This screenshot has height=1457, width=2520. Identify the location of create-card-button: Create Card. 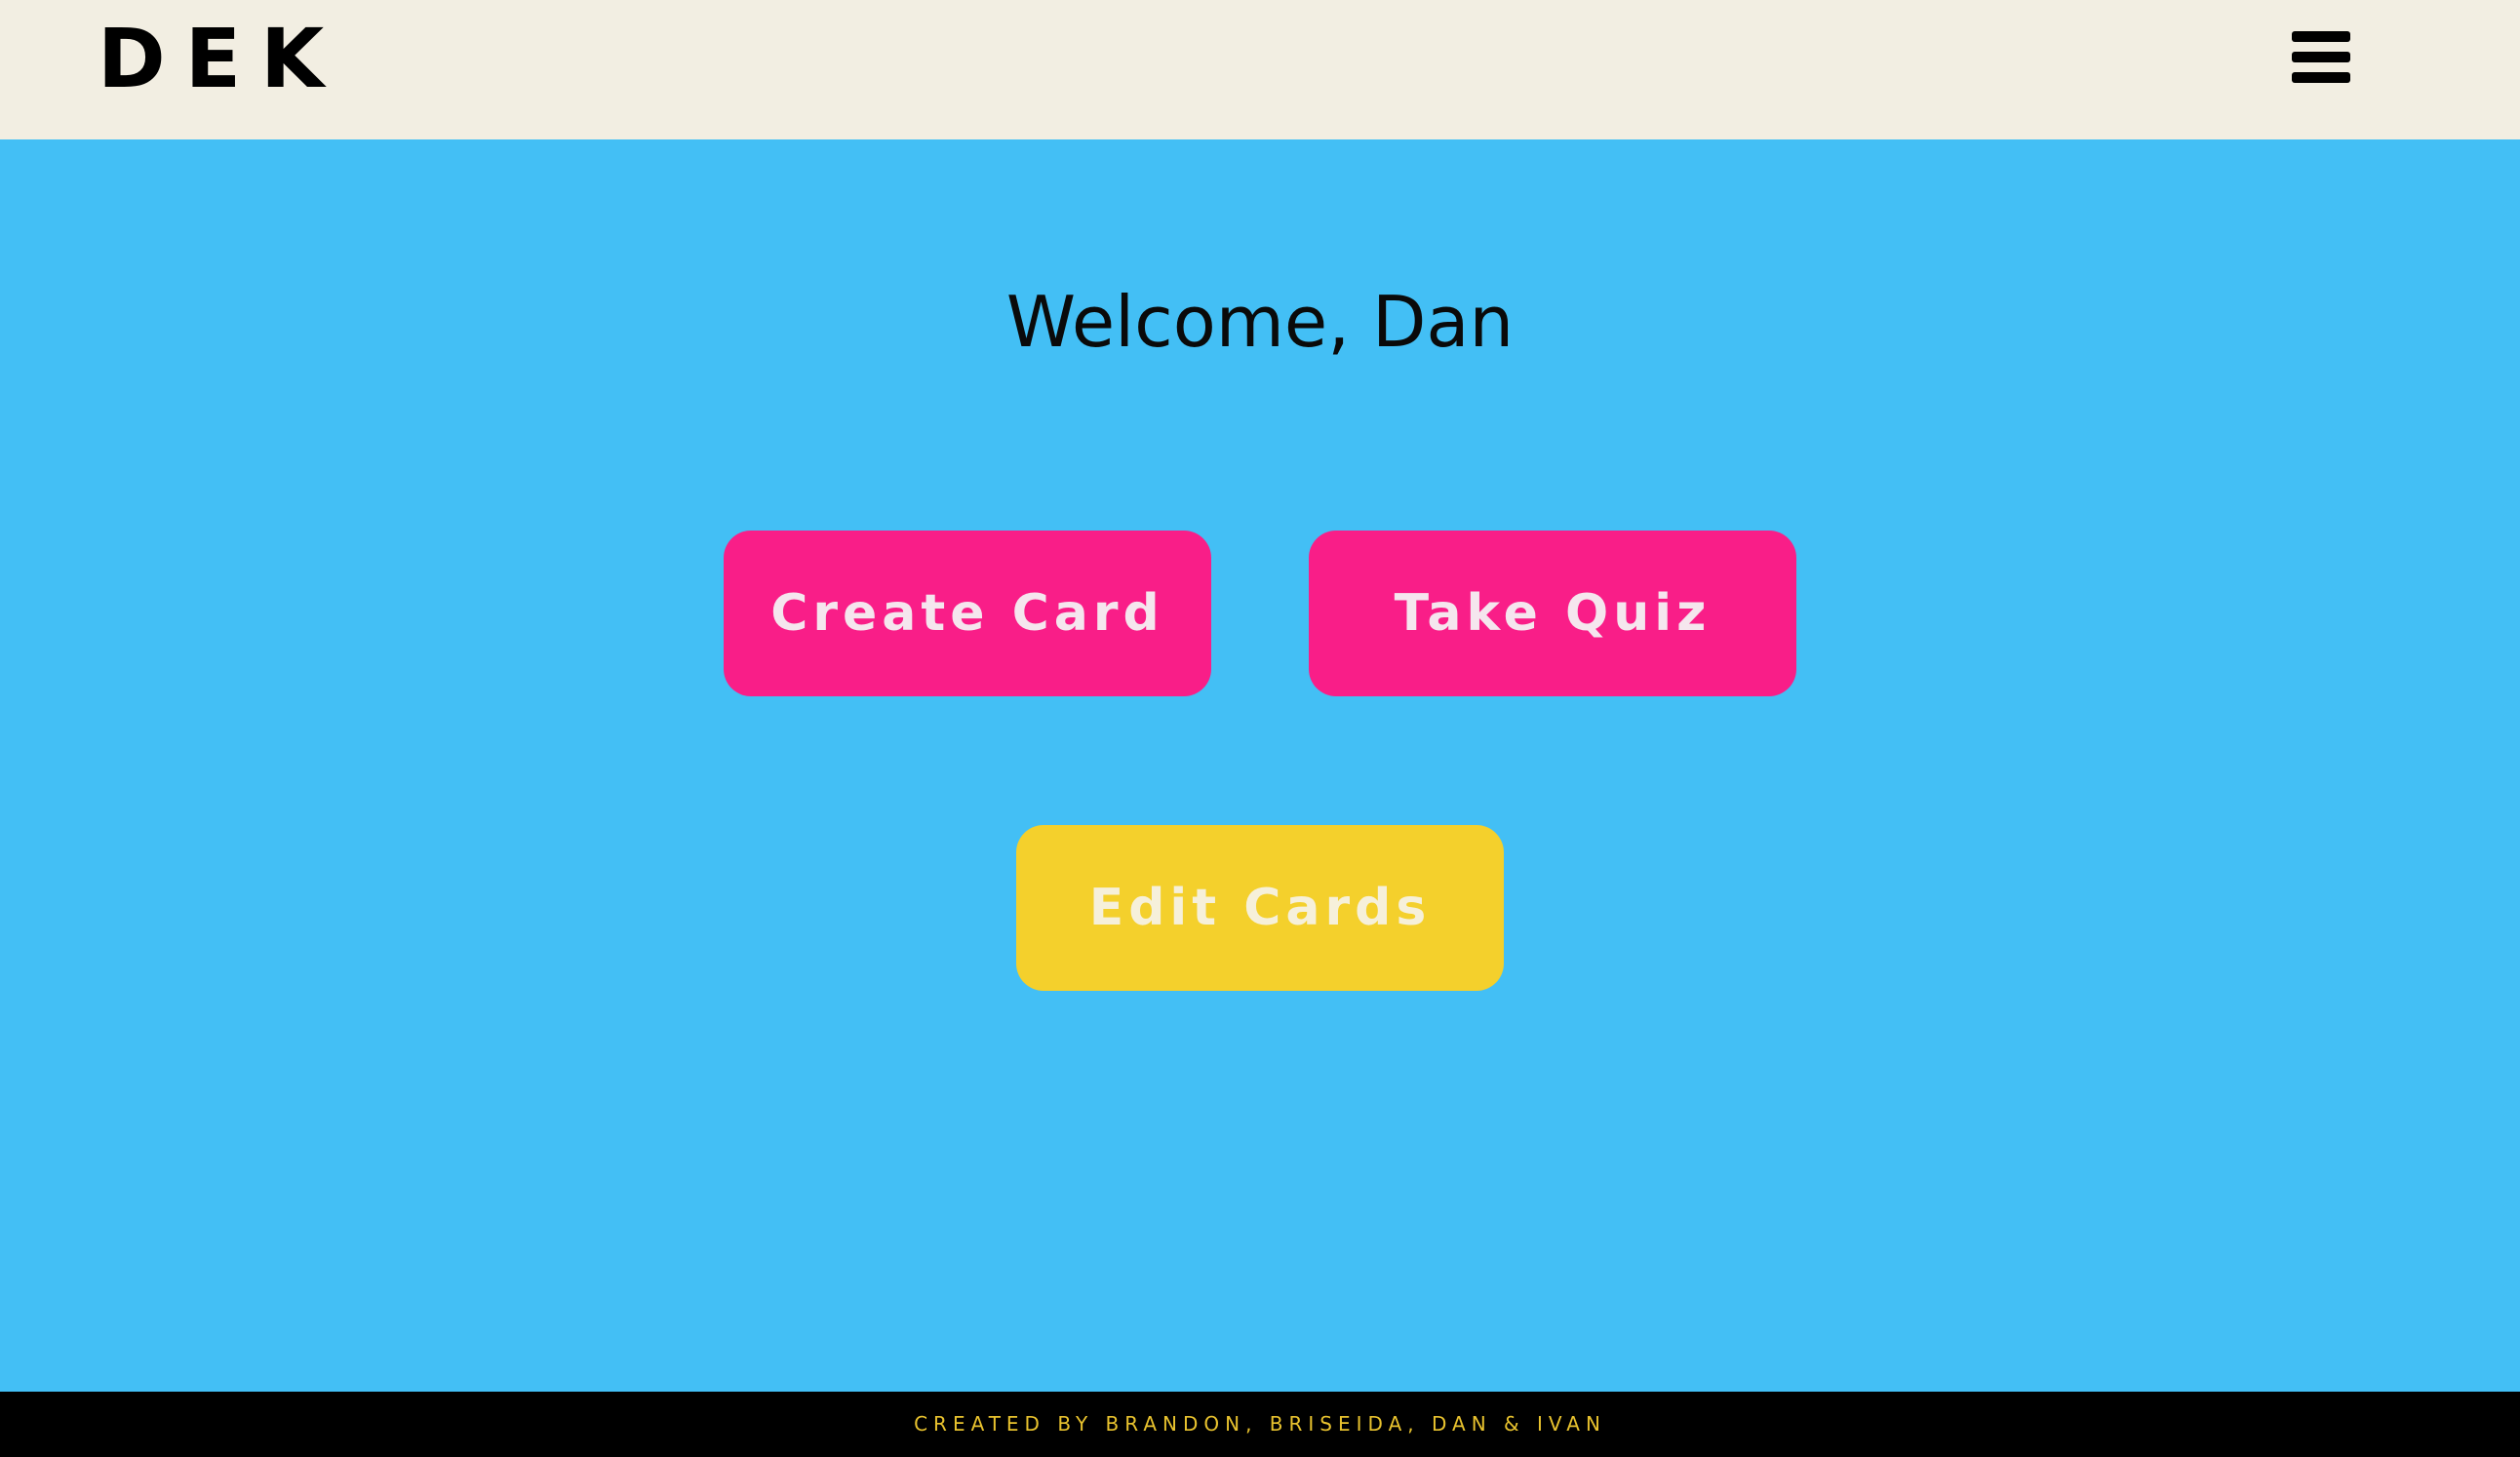
(967, 613).